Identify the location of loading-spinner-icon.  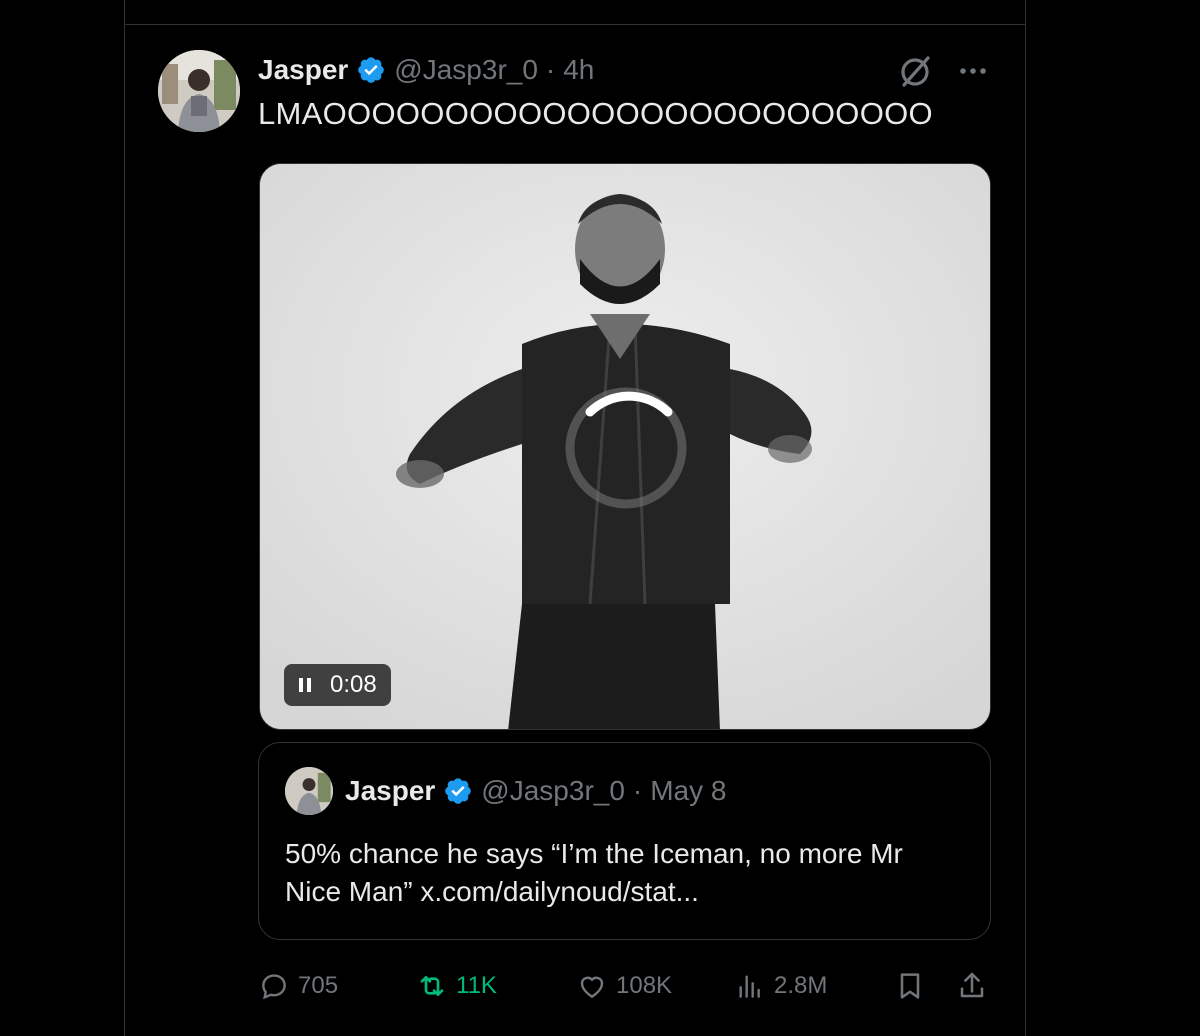
(626, 448).